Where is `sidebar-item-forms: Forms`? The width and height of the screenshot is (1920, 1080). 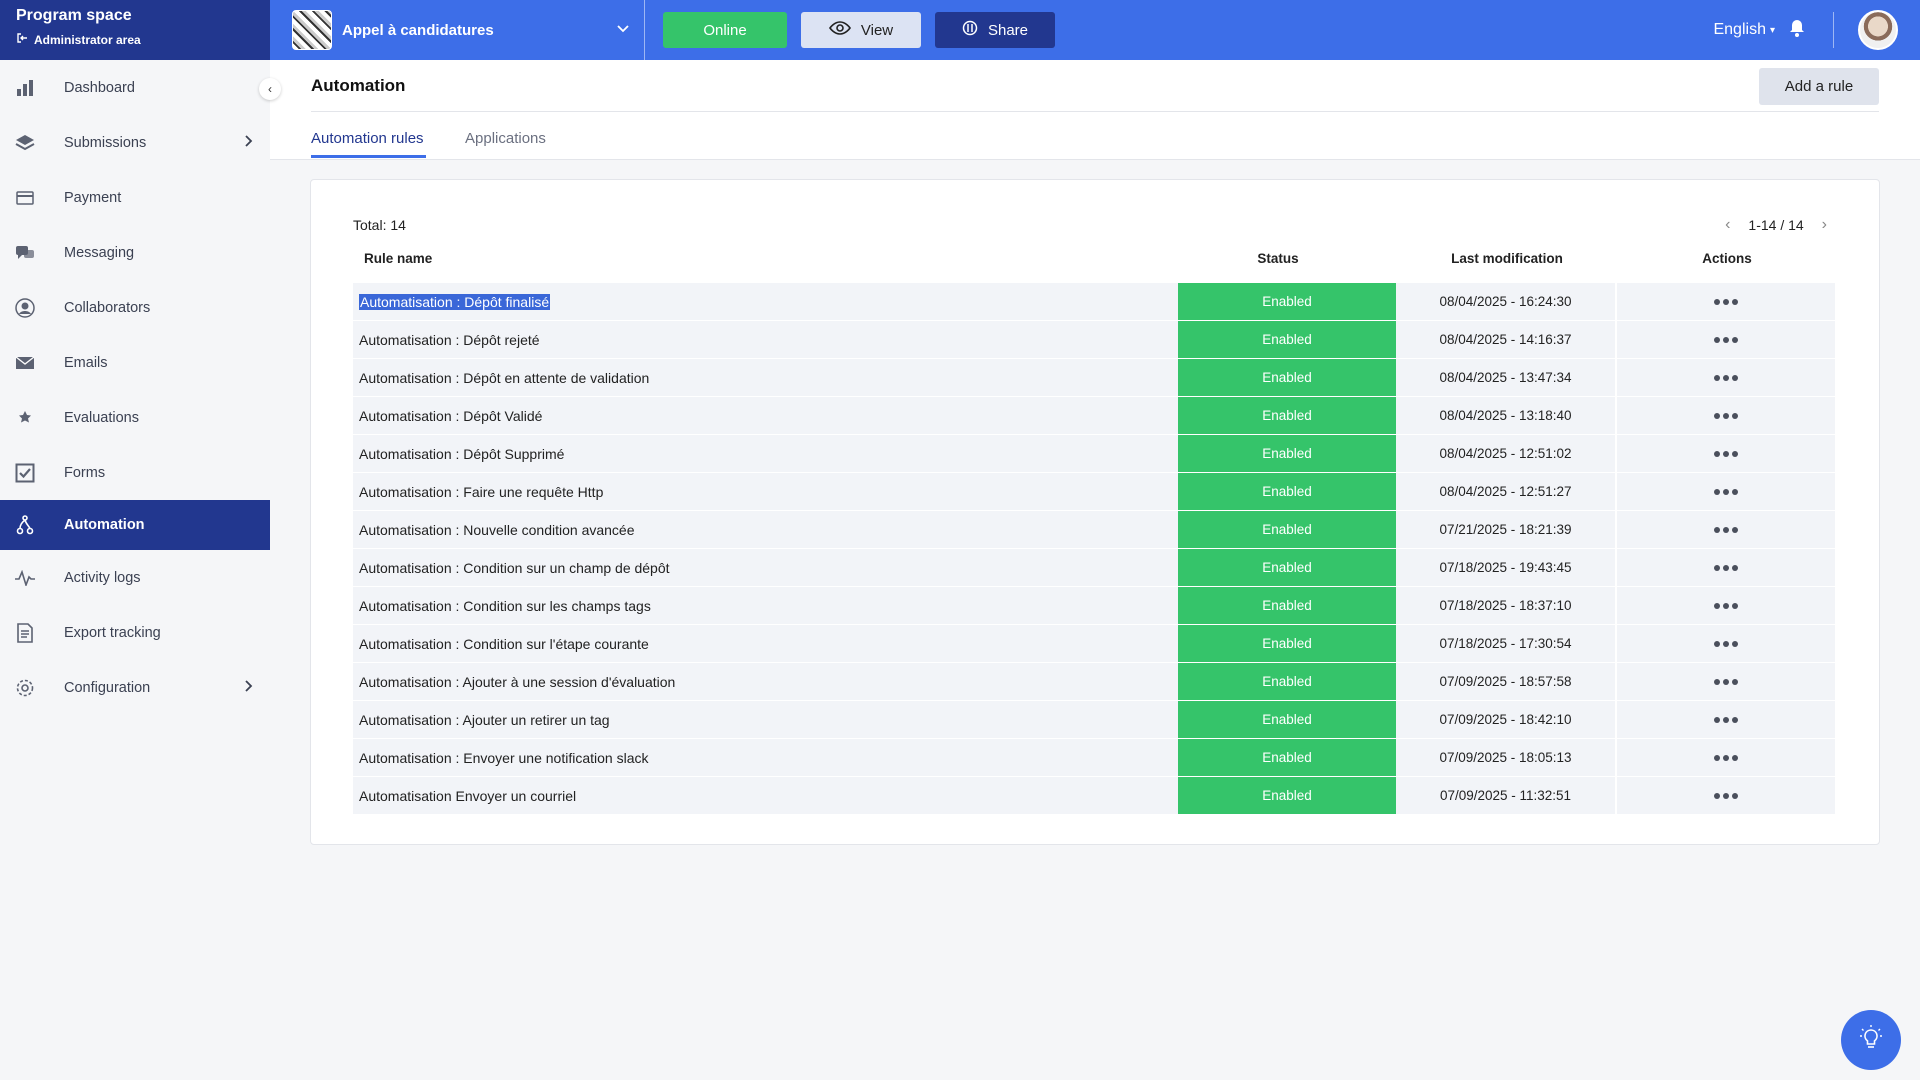 sidebar-item-forms: Forms is located at coordinates (135, 472).